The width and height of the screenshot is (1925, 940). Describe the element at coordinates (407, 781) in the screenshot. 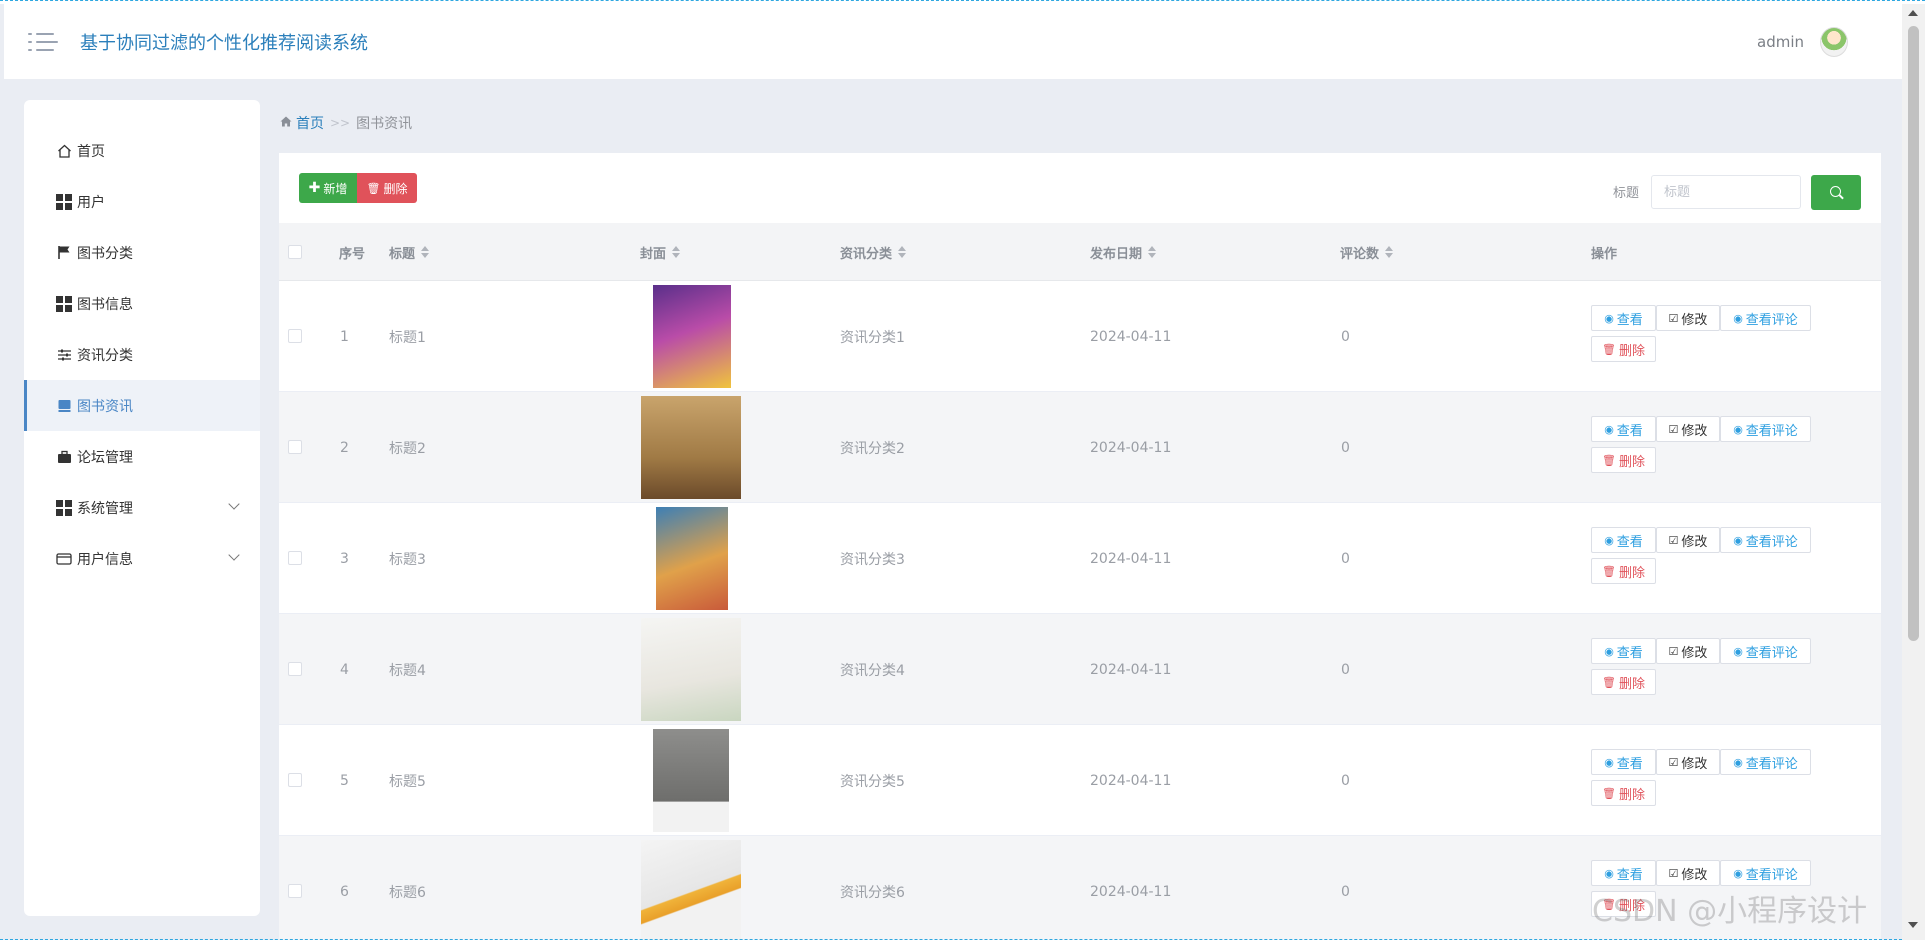

I see `cell-title: 标题5` at that location.